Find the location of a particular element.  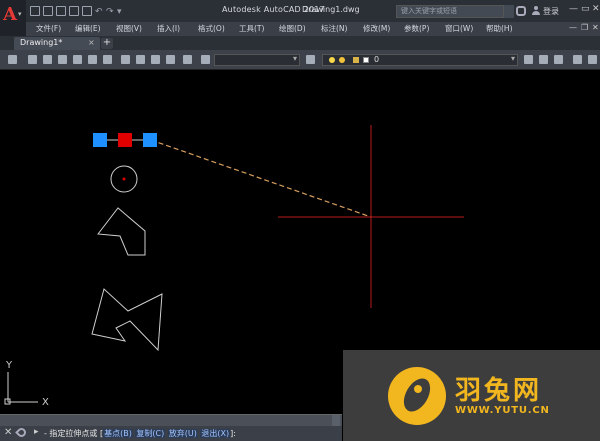

layer-combo: 0 is located at coordinates (420, 60).